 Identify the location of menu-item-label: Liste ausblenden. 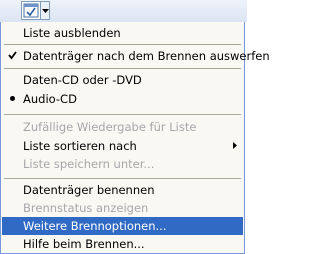
(72, 33).